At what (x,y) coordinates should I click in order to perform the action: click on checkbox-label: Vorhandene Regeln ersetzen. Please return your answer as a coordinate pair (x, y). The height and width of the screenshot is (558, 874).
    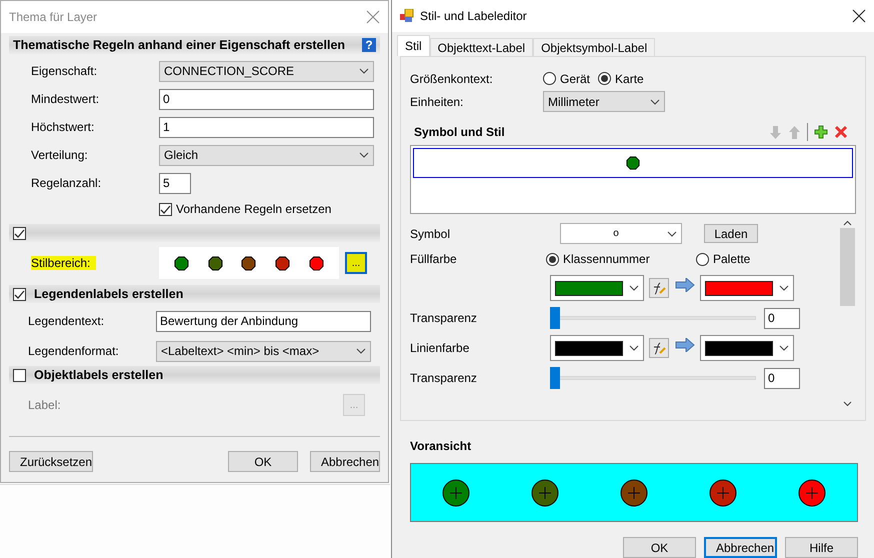
    Looking at the image, I should click on (254, 209).